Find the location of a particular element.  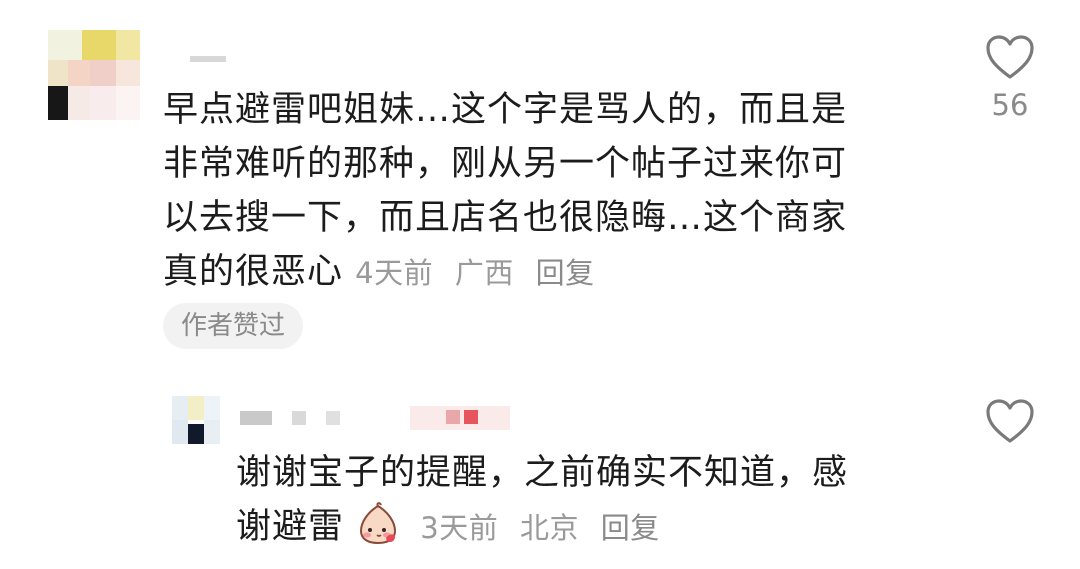

comment-meta: 4天前 广西 回复 is located at coordinates (480, 273).